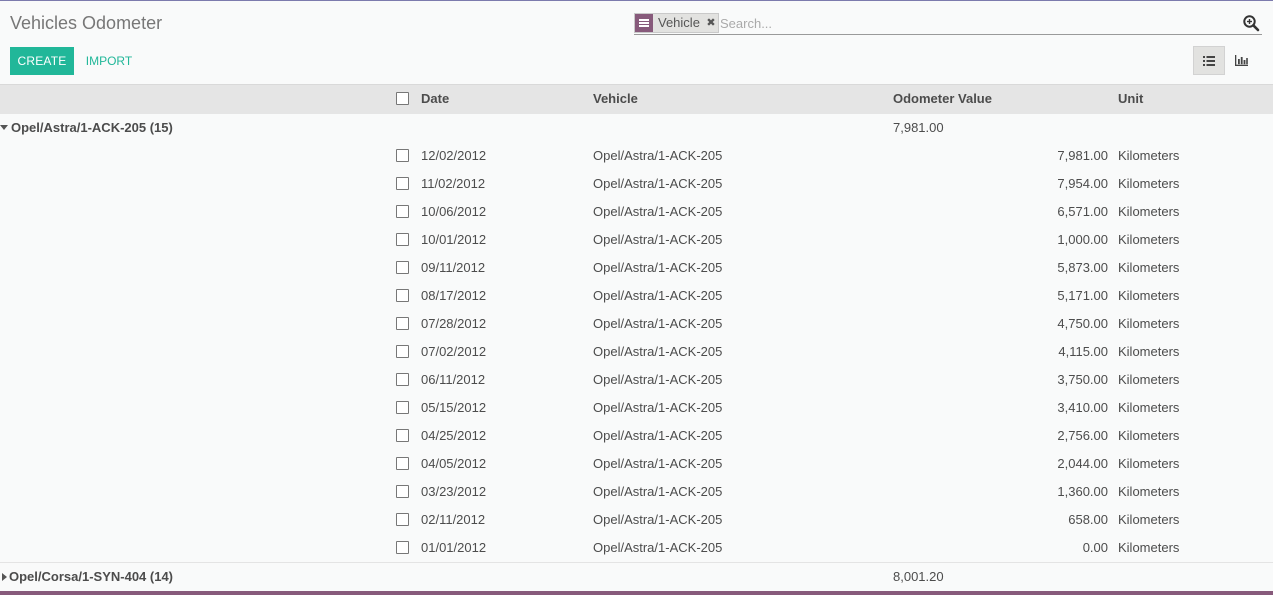  Describe the element at coordinates (1130, 99) in the screenshot. I see `column-header-unit: Unit` at that location.